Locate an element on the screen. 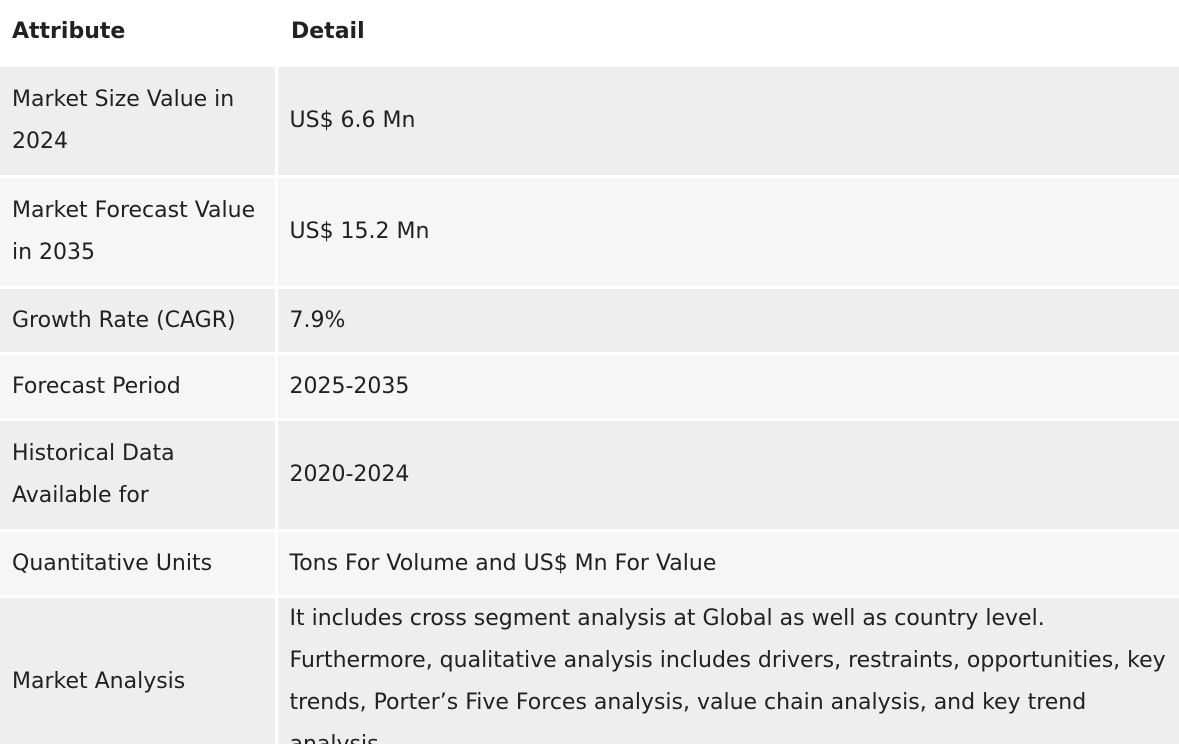  attribute-cell: Growth Rate (CAGR) is located at coordinates (139, 320).